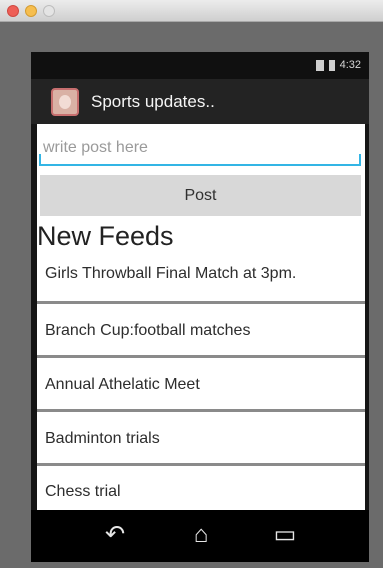  Describe the element at coordinates (338, 65) in the screenshot. I see `status-right: 4:32` at that location.